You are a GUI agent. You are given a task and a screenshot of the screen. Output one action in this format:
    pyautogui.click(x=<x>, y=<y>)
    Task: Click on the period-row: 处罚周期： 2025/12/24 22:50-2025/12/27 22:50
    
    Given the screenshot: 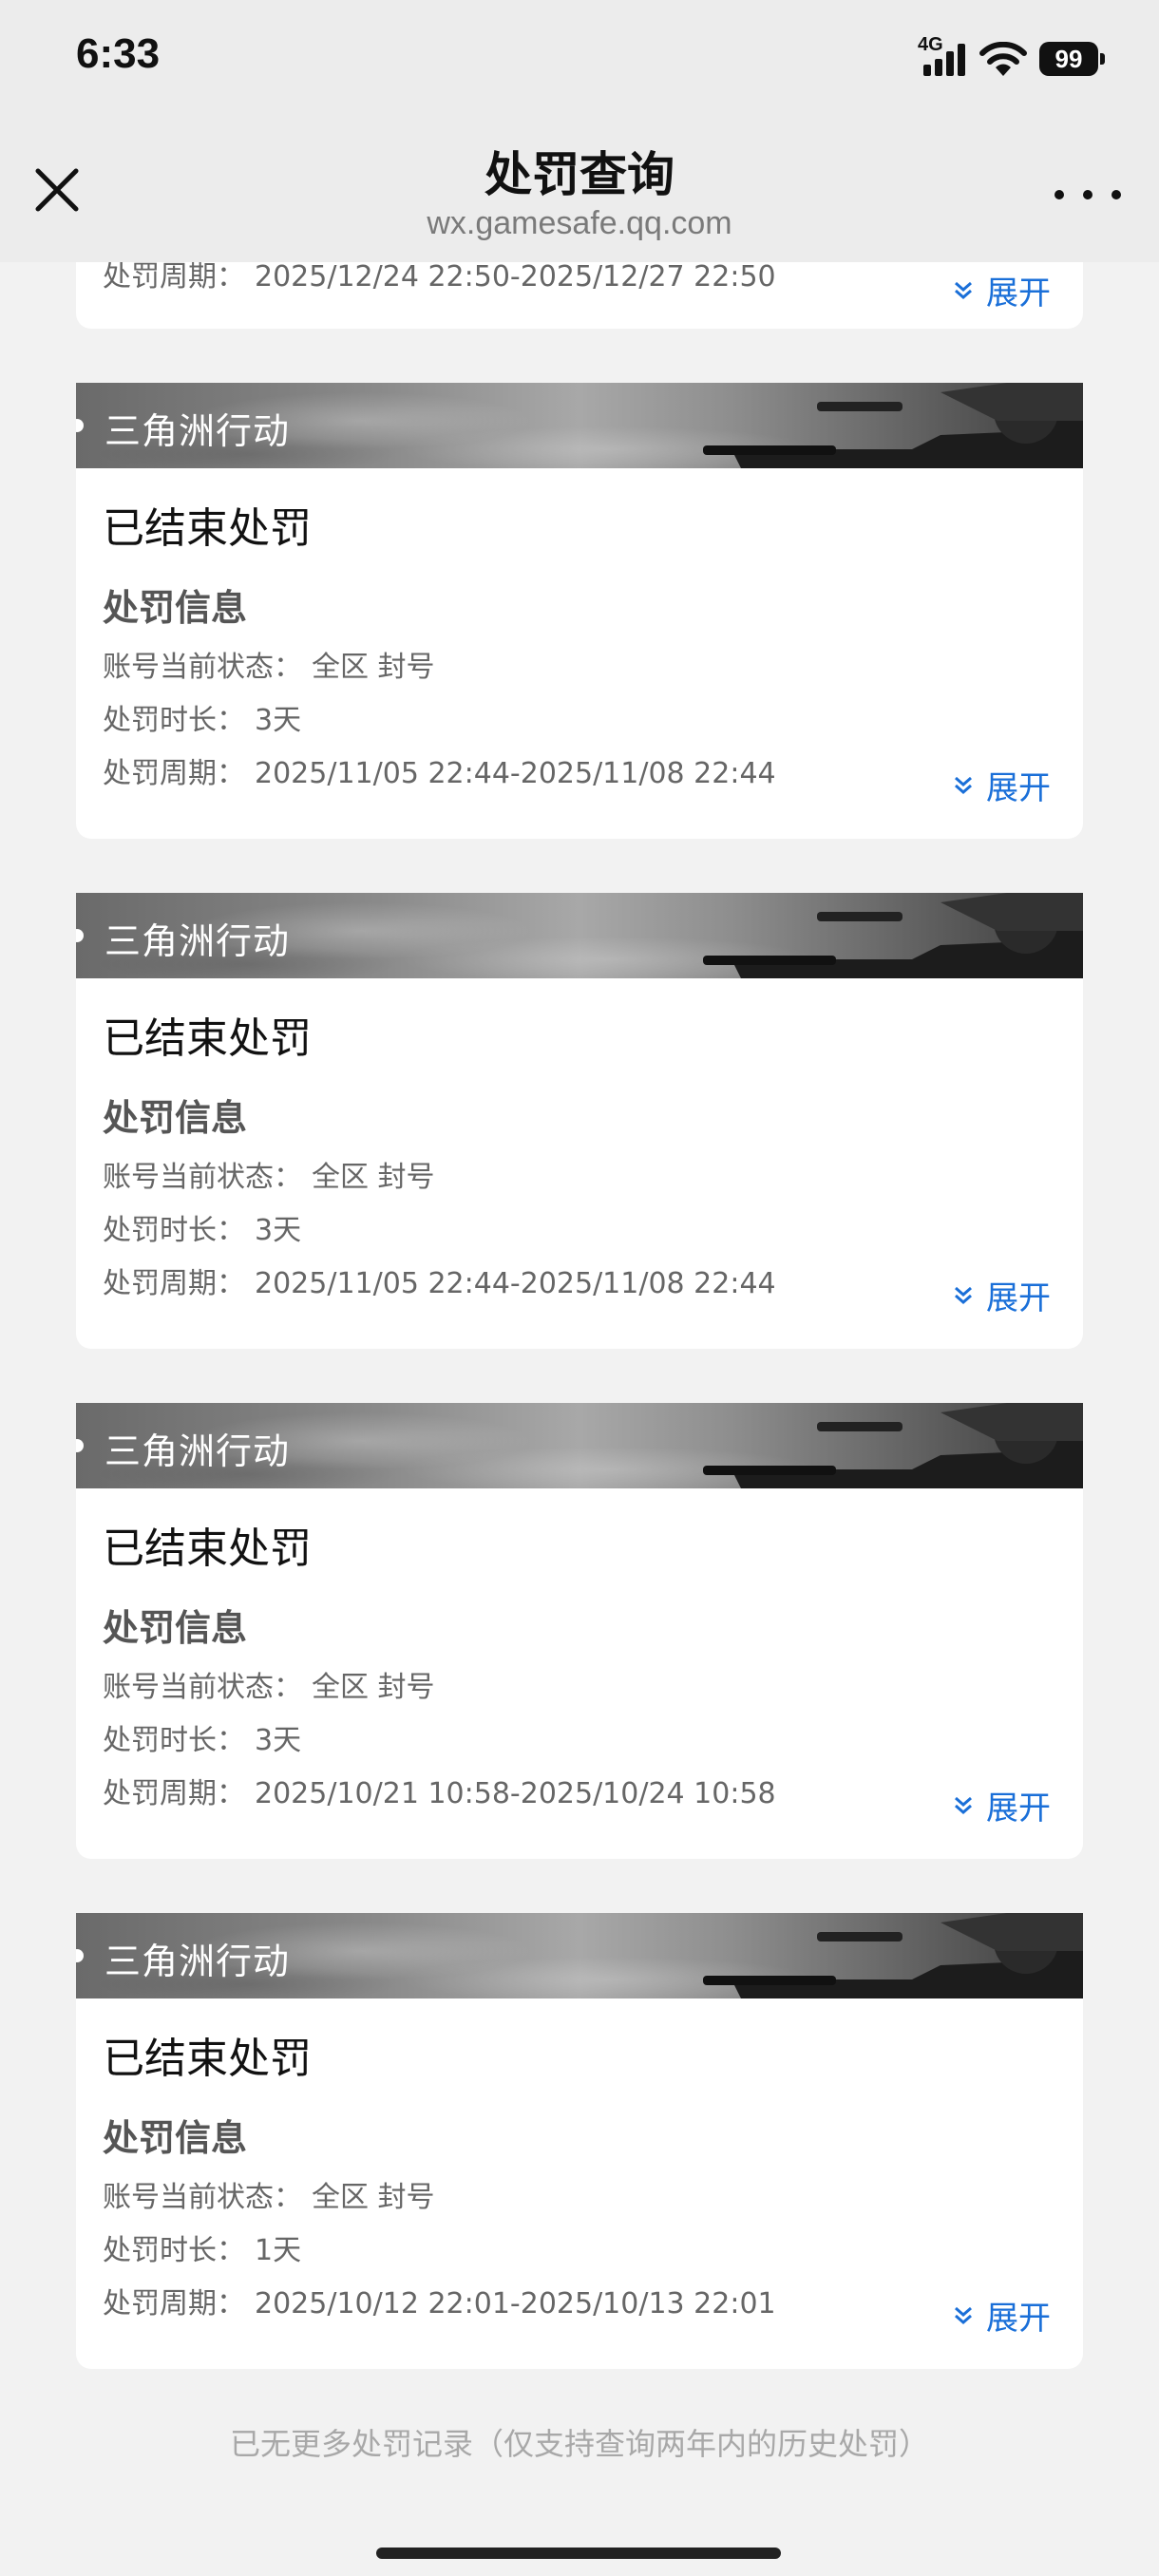 What is the action you would take?
    pyautogui.click(x=439, y=277)
    